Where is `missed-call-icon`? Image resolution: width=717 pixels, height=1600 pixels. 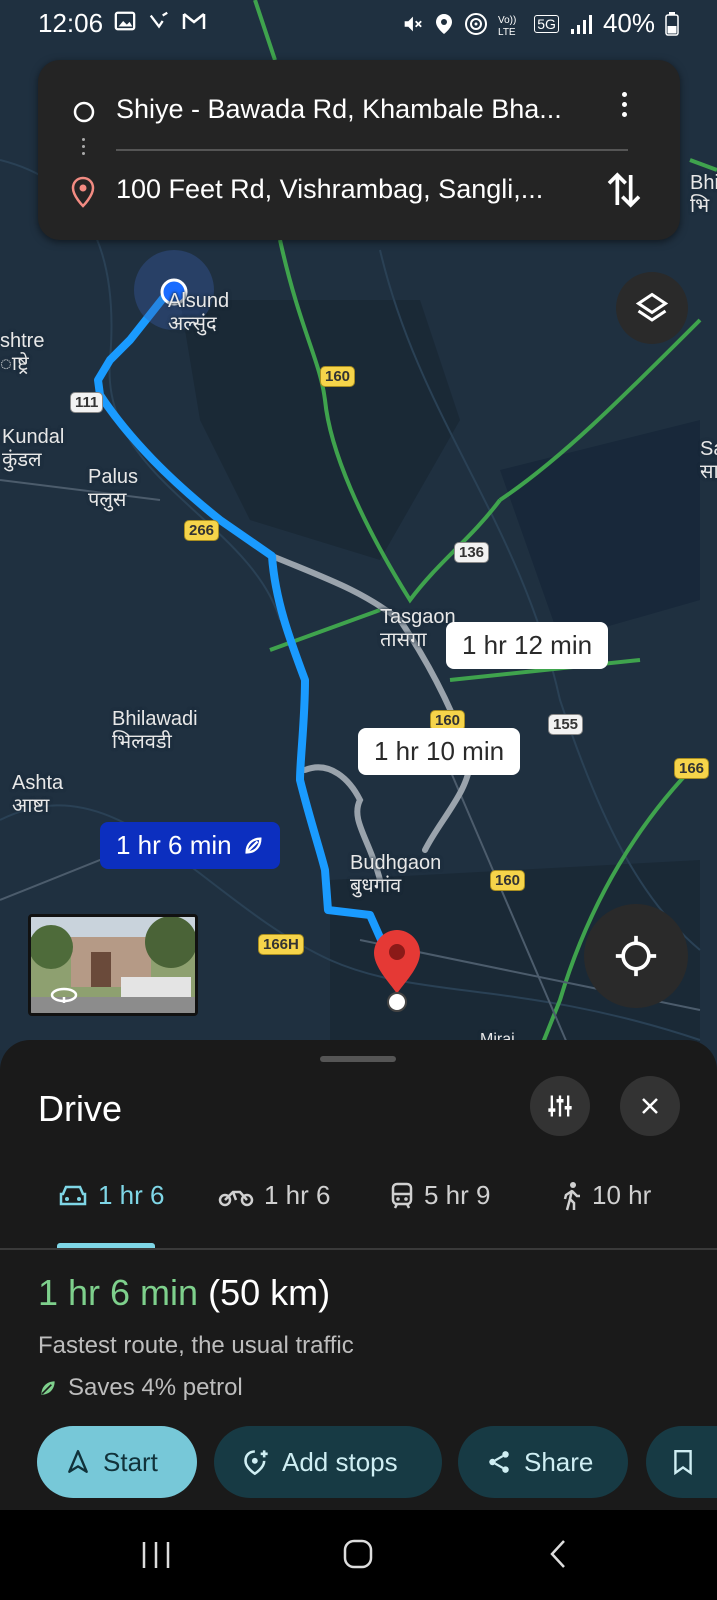
missed-call-icon is located at coordinates (158, 20).